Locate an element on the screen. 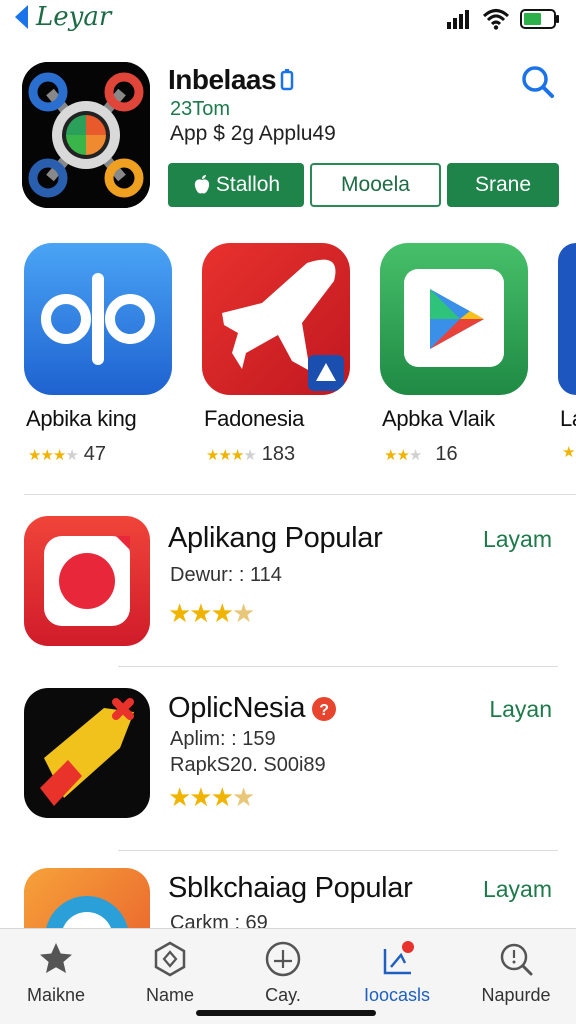 This screenshot has height=1024, width=576. back-label: Leyar is located at coordinates (74, 17).